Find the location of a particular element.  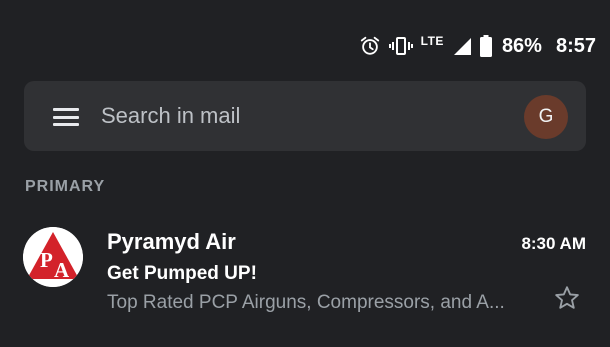

vibrate-icon is located at coordinates (400, 46).